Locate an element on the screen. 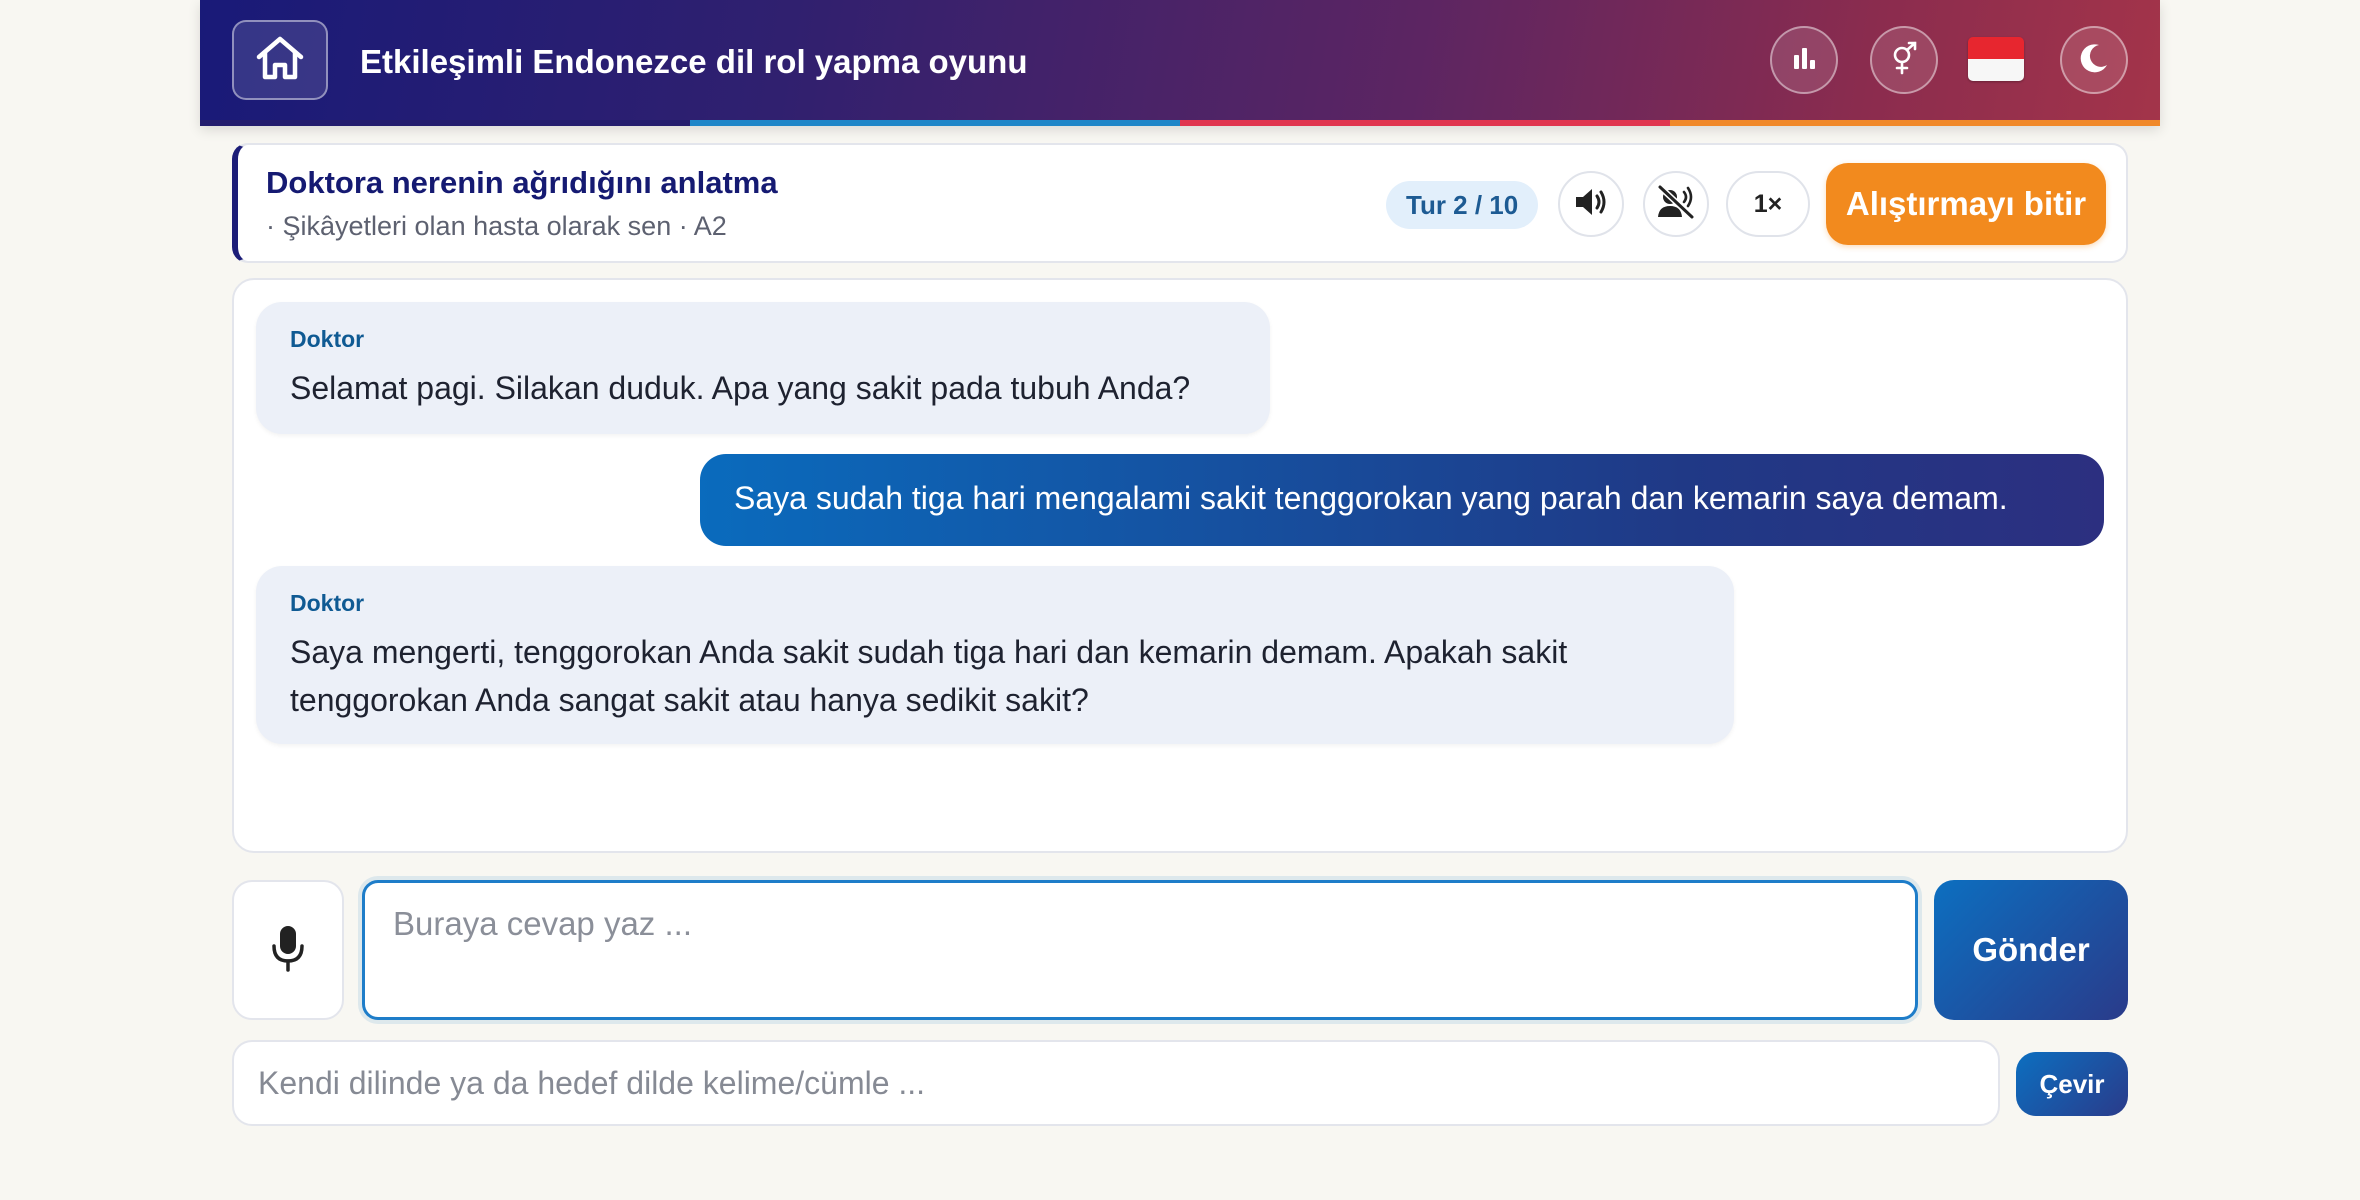  microphone-icon is located at coordinates (288, 950).